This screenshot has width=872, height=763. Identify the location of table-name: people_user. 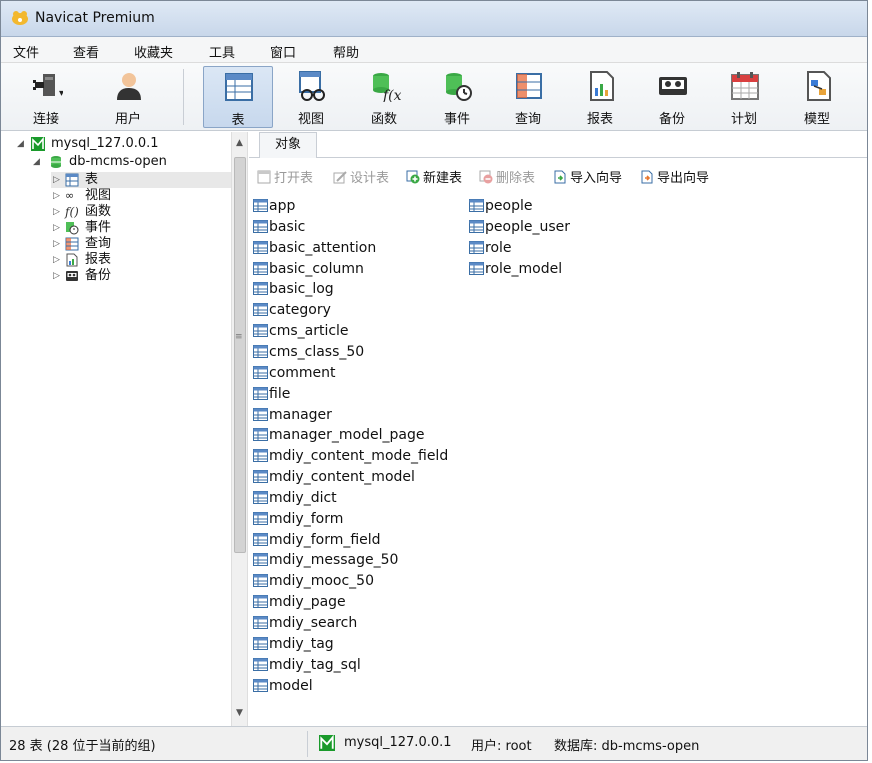
(527, 226).